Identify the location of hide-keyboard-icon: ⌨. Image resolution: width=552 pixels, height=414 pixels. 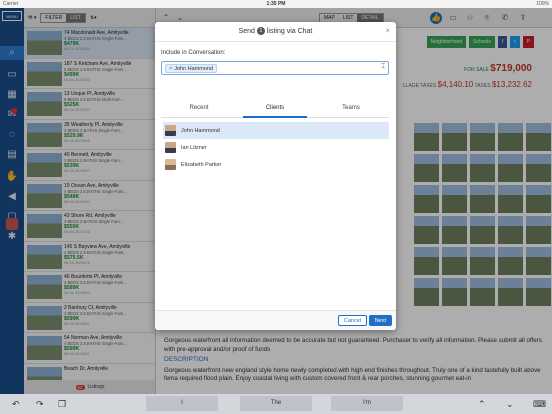
(539, 404).